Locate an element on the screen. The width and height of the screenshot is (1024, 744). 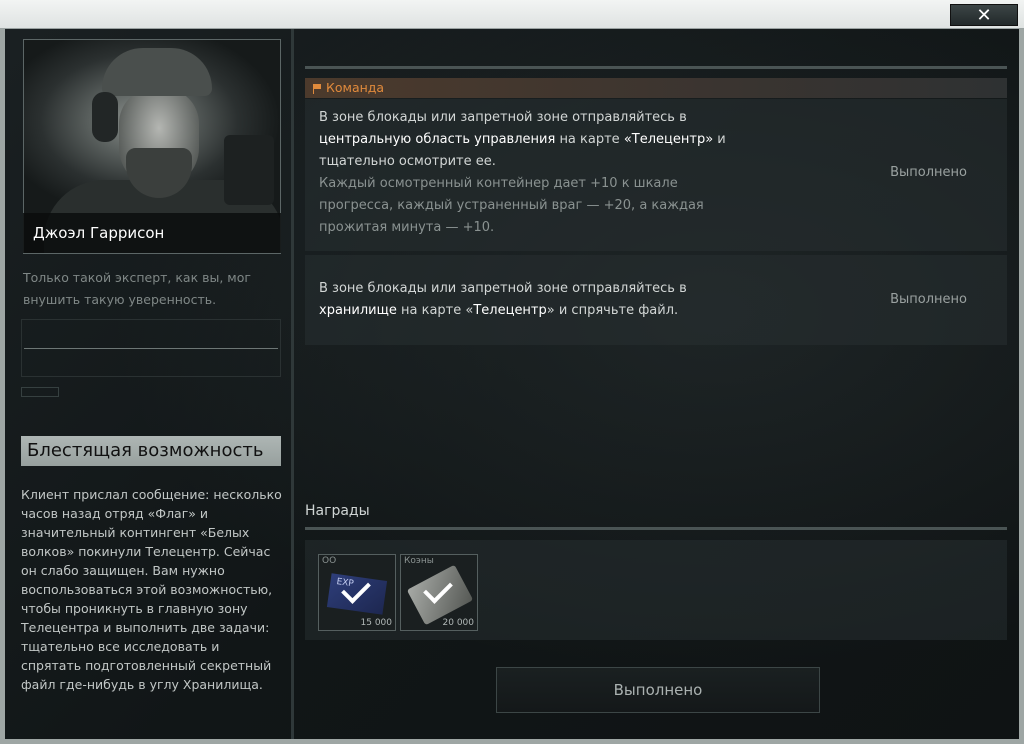
flag-icon is located at coordinates (317, 89).